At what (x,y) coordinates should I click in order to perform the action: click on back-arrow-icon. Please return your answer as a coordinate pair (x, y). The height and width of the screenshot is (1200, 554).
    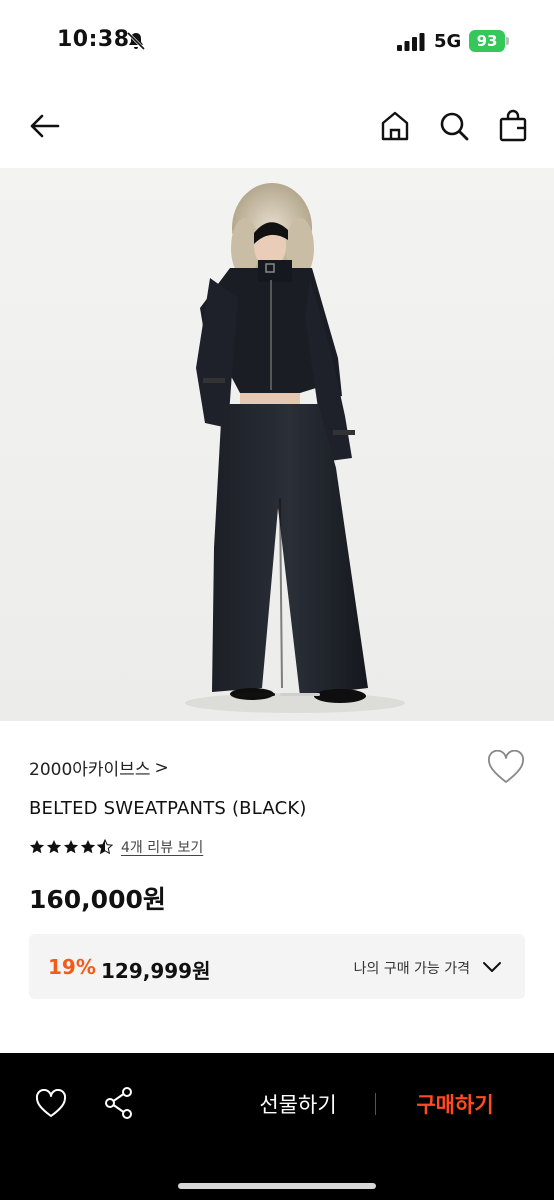
    Looking at the image, I should click on (44, 126).